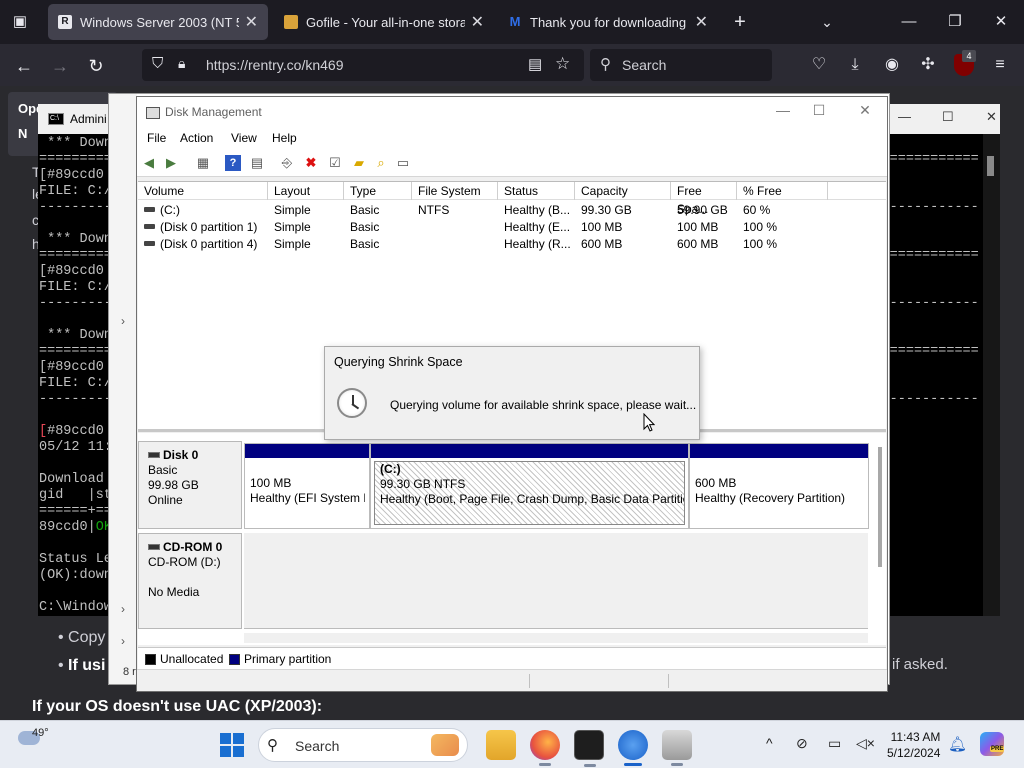 This screenshot has height=768, width=1024. I want to click on downloads-icon: ⤓, so click(855, 65).